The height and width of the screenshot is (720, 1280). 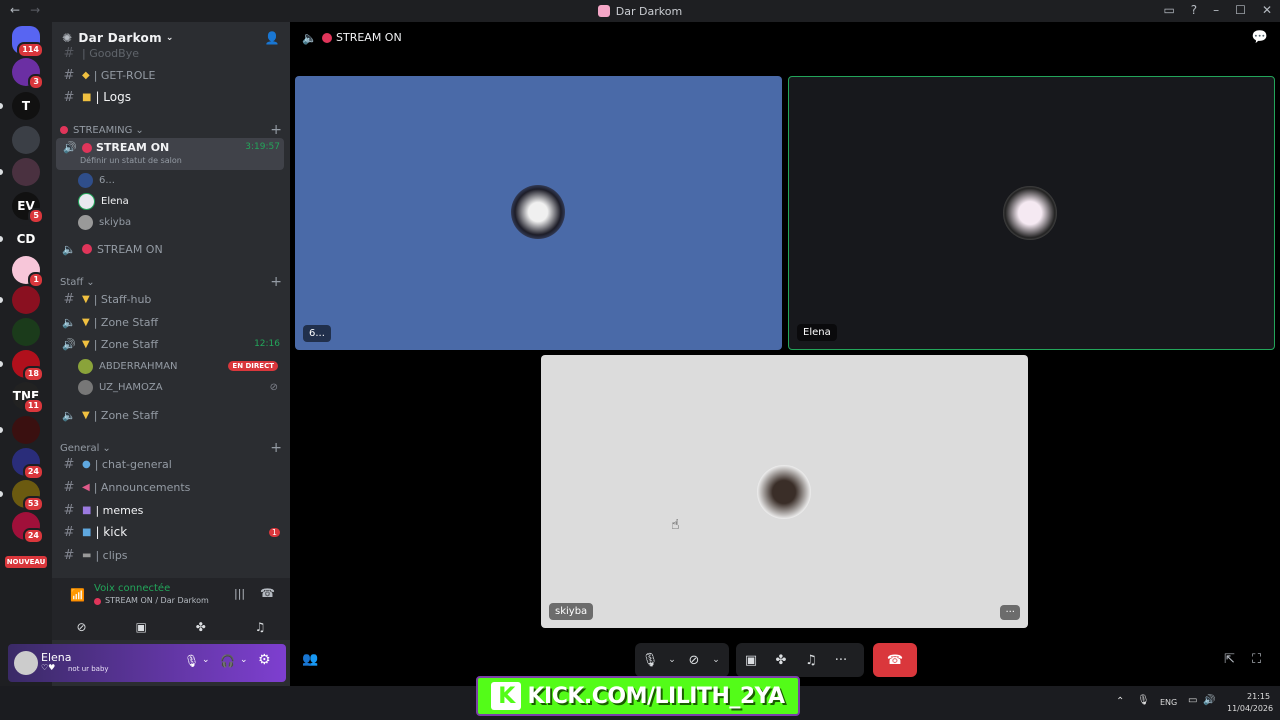 I want to click on voice-user: ABDERRAHMAN EN DIRECT, so click(x=178, y=366).